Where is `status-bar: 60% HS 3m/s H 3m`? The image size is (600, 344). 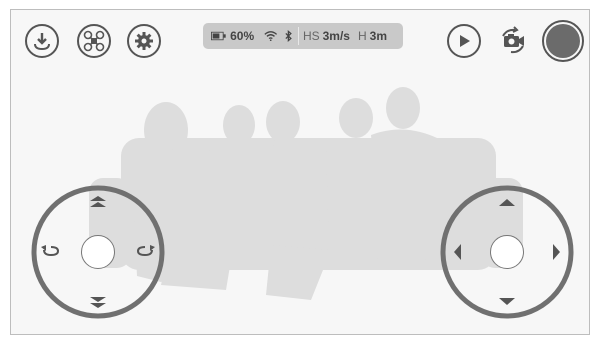
status-bar: 60% HS 3m/s H 3m is located at coordinates (303, 36).